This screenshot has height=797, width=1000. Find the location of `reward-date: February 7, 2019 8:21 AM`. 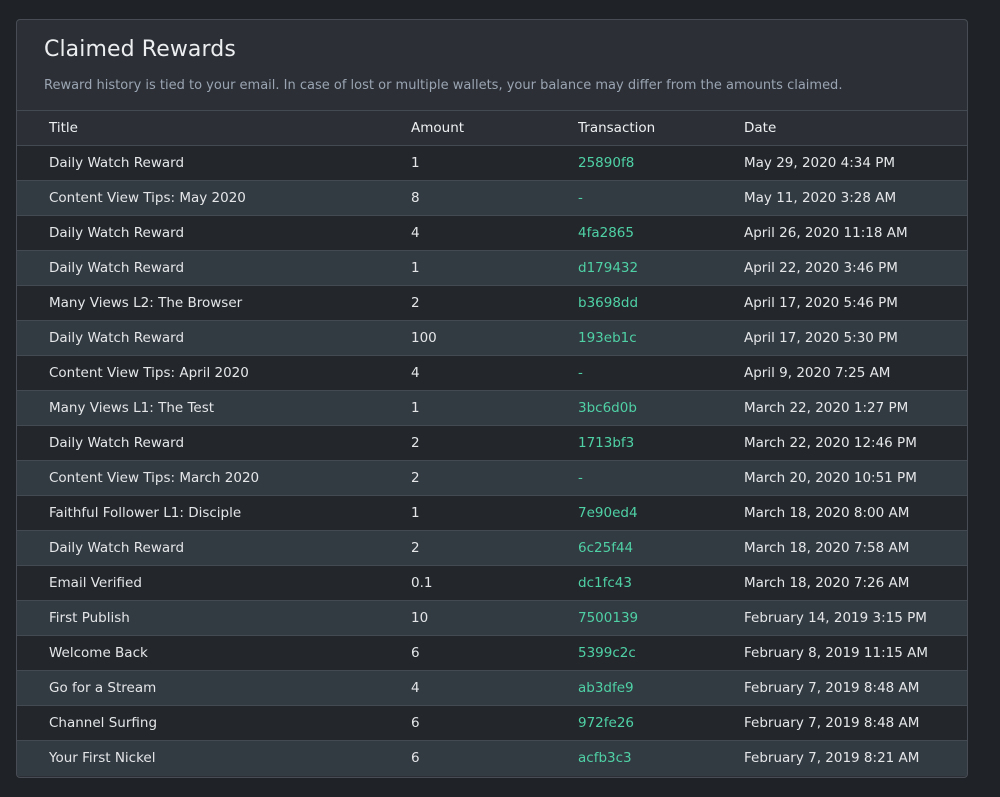

reward-date: February 7, 2019 8:21 AM is located at coordinates (855, 758).